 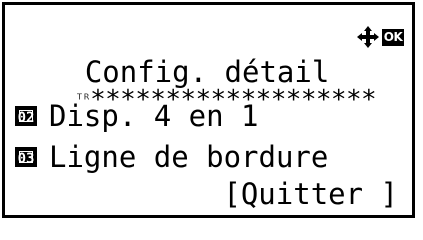 What do you see at coordinates (368, 37) in the screenshot?
I see `four-way-arrow-icon` at bounding box center [368, 37].